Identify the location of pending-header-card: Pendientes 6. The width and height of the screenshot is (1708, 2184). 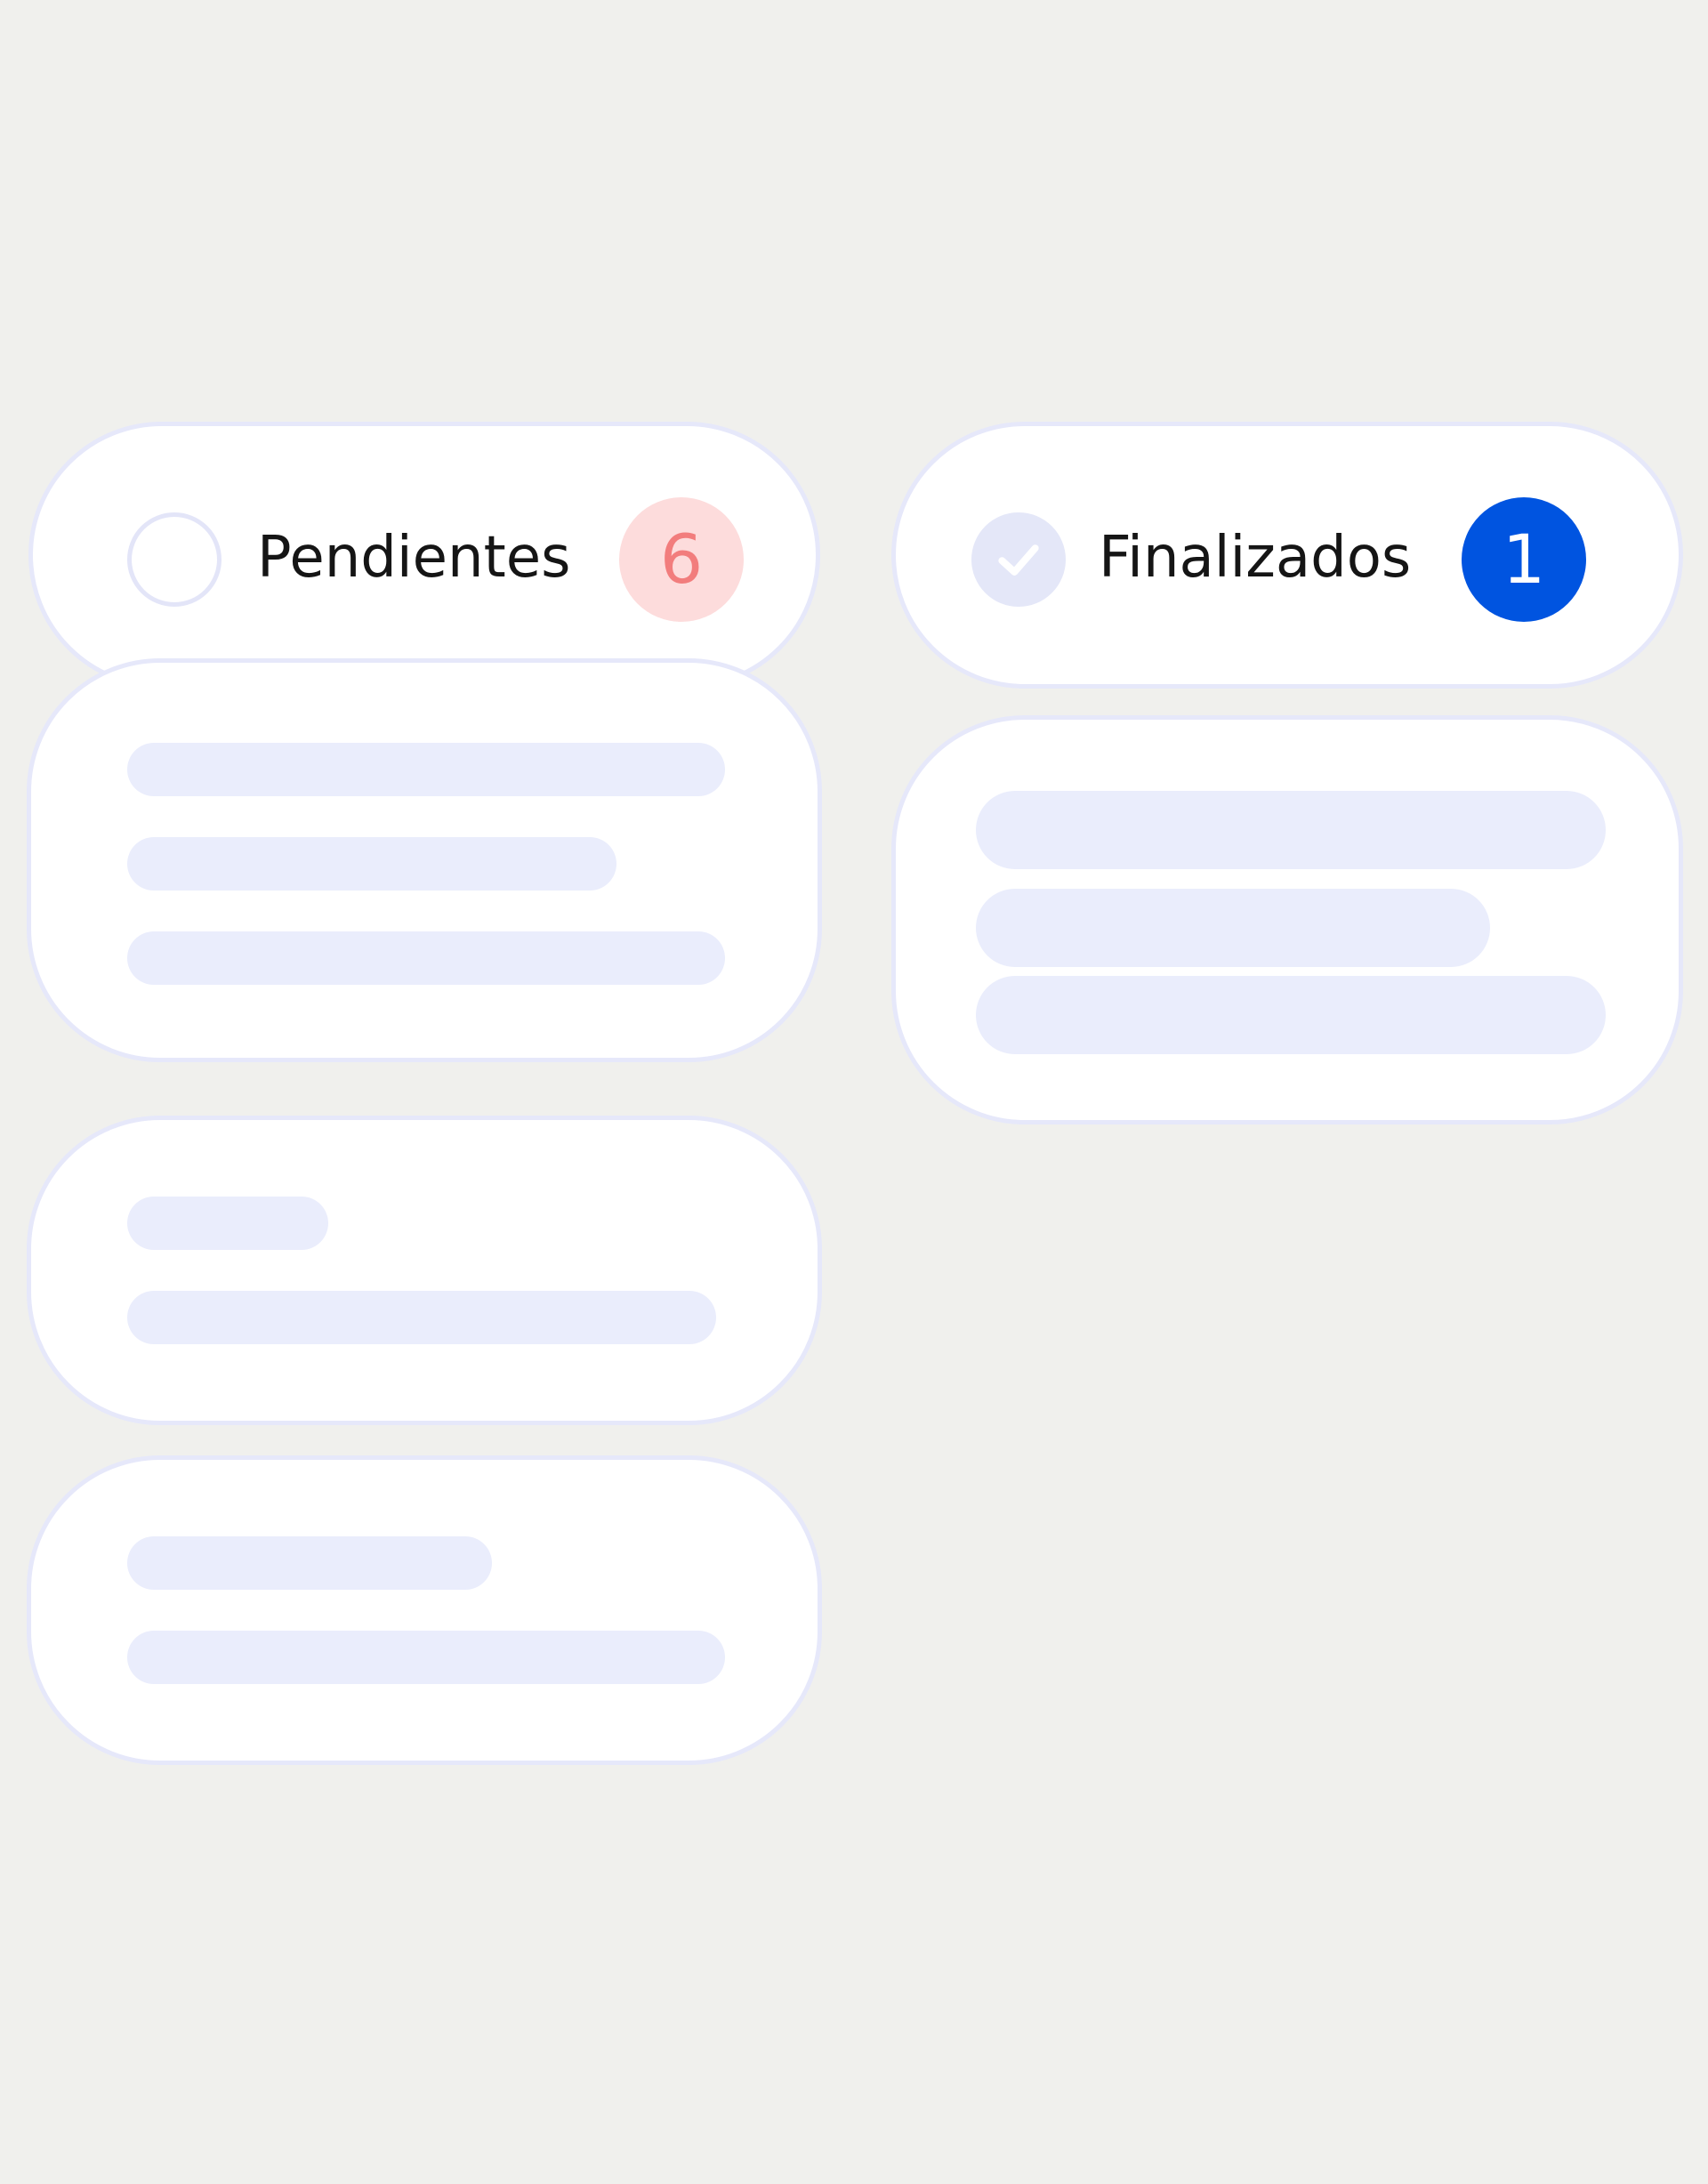
(424, 555).